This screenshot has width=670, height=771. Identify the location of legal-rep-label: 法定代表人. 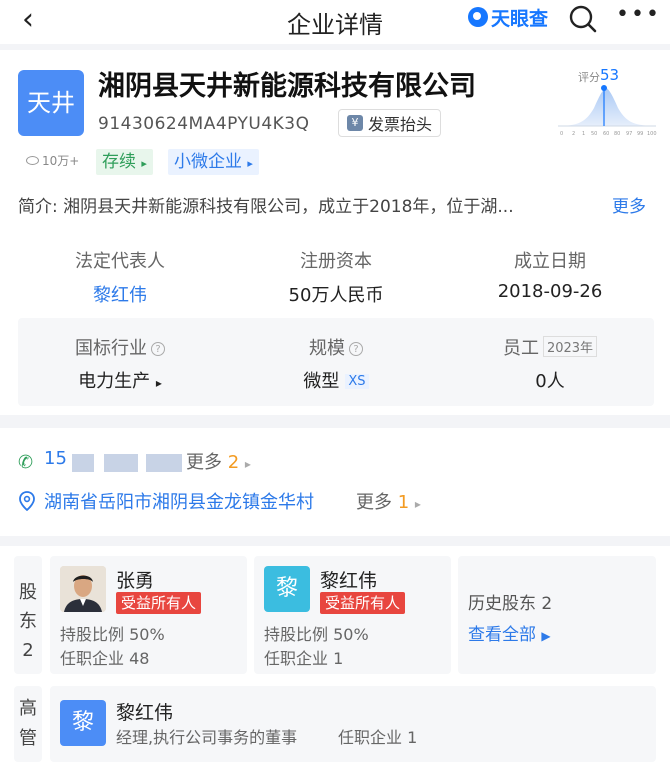
(120, 261).